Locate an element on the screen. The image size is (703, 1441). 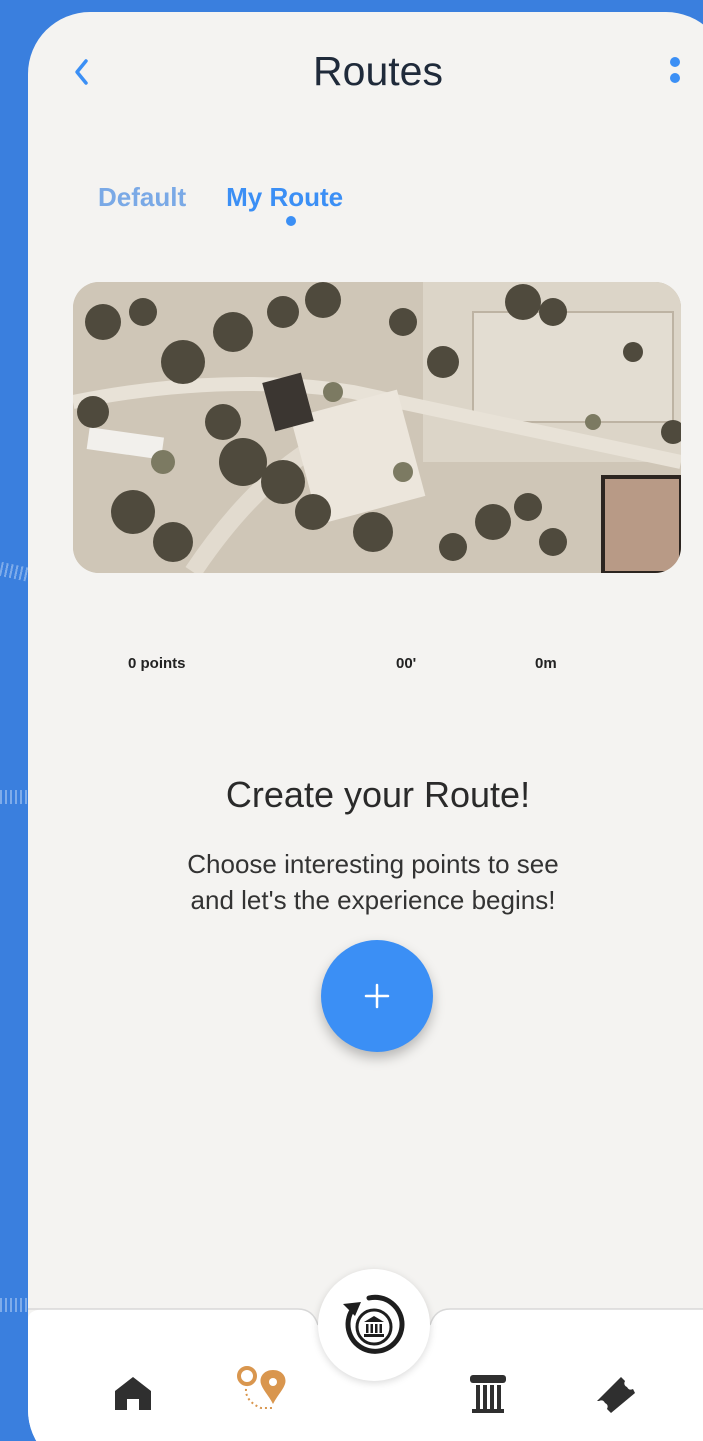
more-options-button is located at coordinates (675, 74).